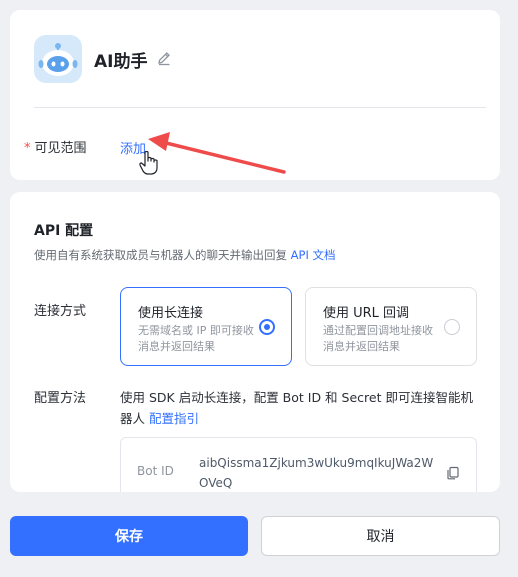 This screenshot has height=577, width=518. Describe the element at coordinates (27, 148) in the screenshot. I see `required-mark: *` at that location.